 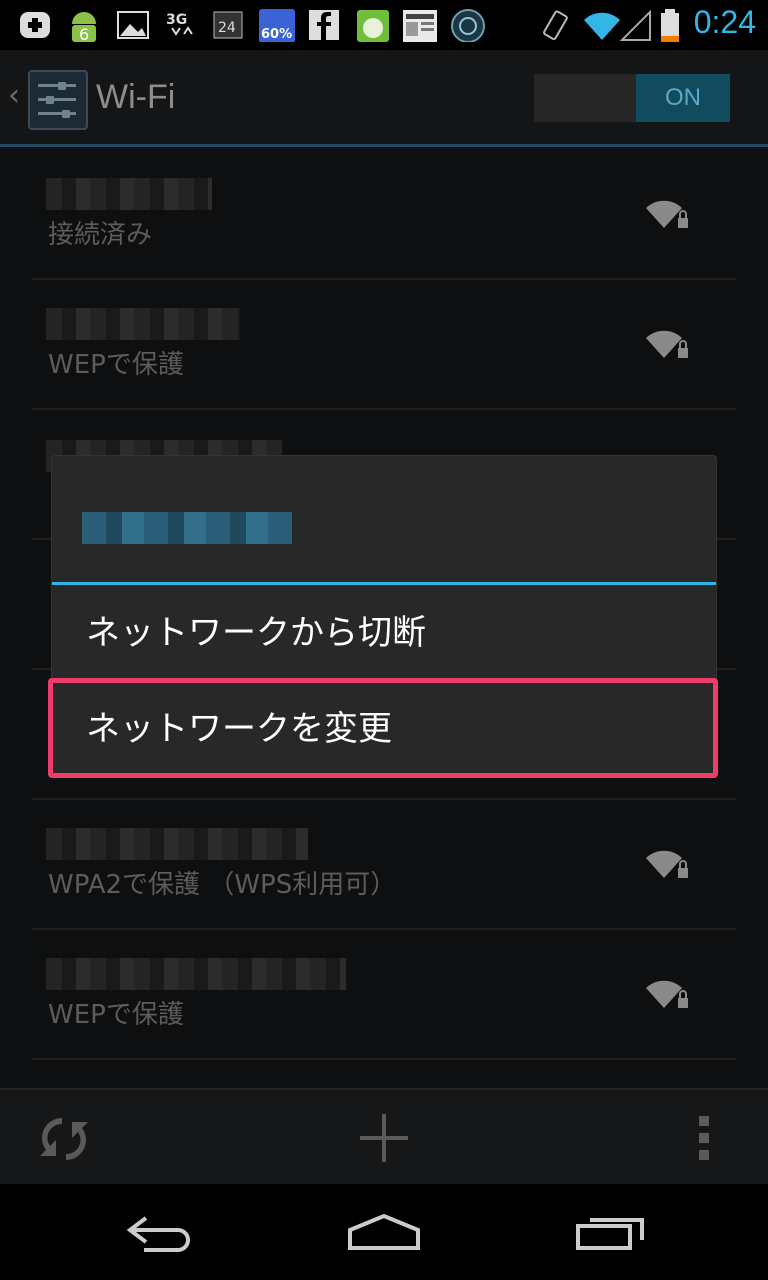 I want to click on up-navigation-icon: ‹, so click(x=14, y=95).